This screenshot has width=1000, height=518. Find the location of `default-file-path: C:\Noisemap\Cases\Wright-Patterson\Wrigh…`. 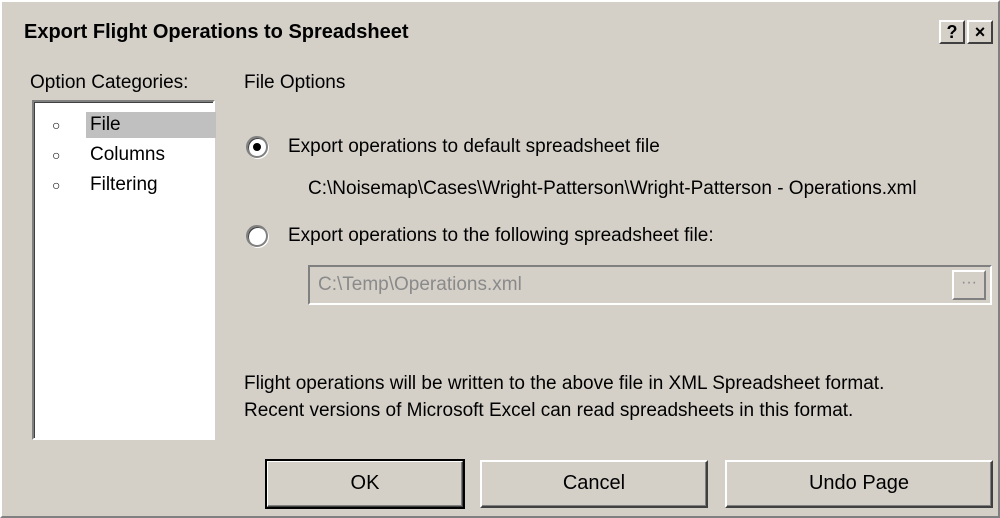

default-file-path: C:\Noisemap\Cases\Wright-Patterson\Wrigh… is located at coordinates (612, 188).